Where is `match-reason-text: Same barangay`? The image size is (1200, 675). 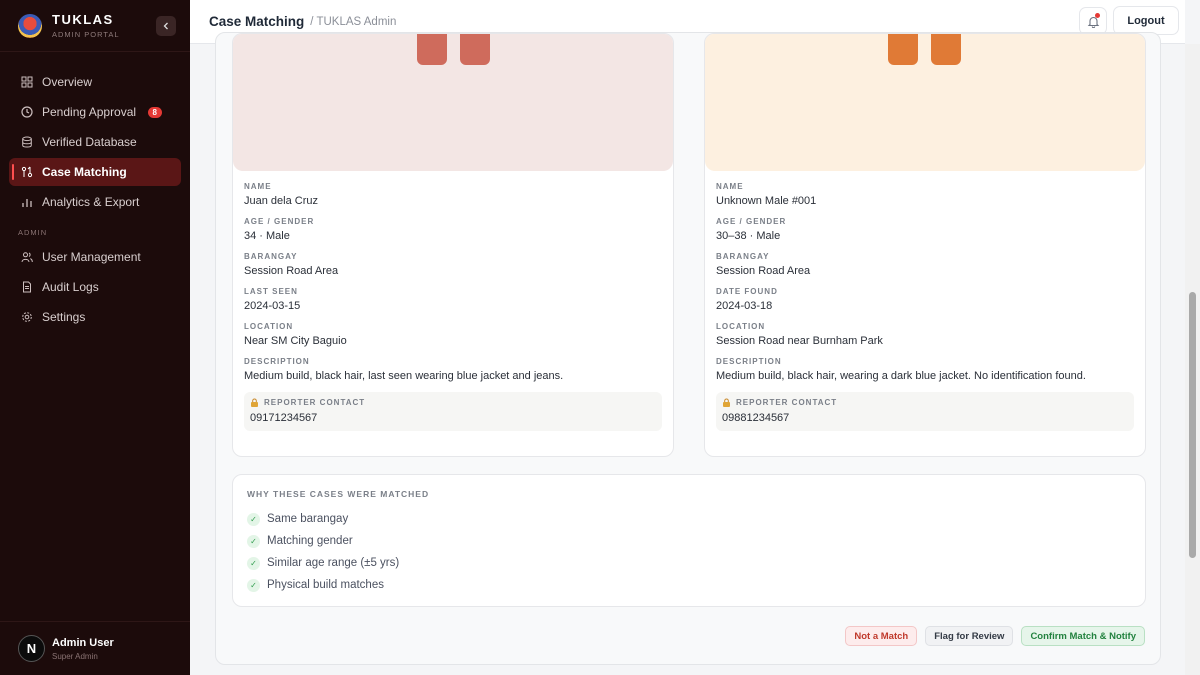 match-reason-text: Same barangay is located at coordinates (308, 519).